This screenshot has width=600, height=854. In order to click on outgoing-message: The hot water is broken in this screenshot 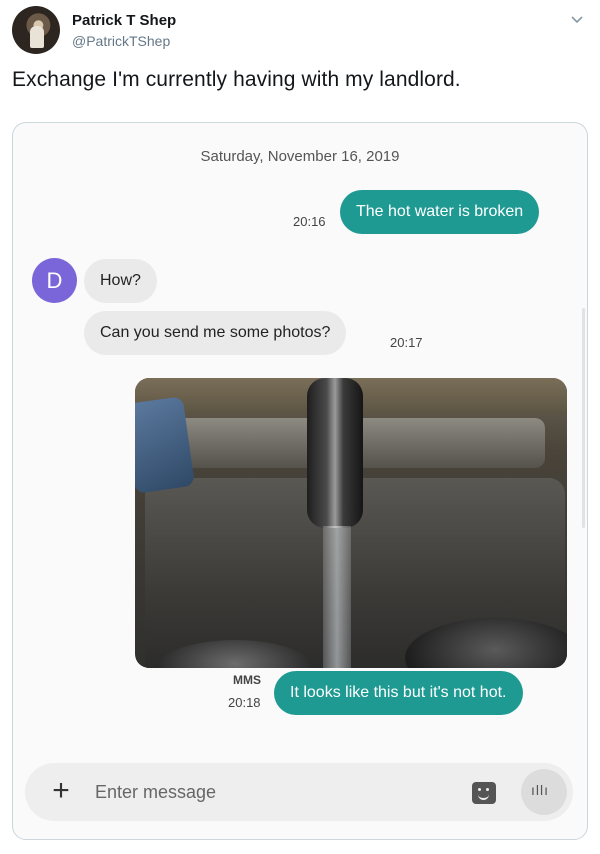, I will do `click(440, 212)`.